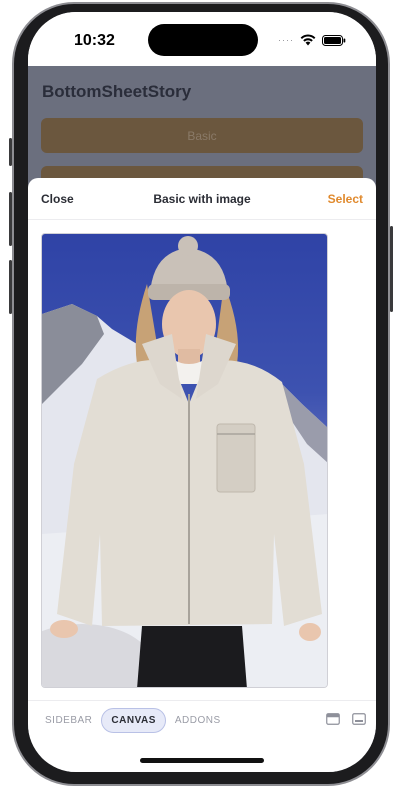 The height and width of the screenshot is (791, 401). I want to click on cellular-signal-icon: ····, so click(286, 40).